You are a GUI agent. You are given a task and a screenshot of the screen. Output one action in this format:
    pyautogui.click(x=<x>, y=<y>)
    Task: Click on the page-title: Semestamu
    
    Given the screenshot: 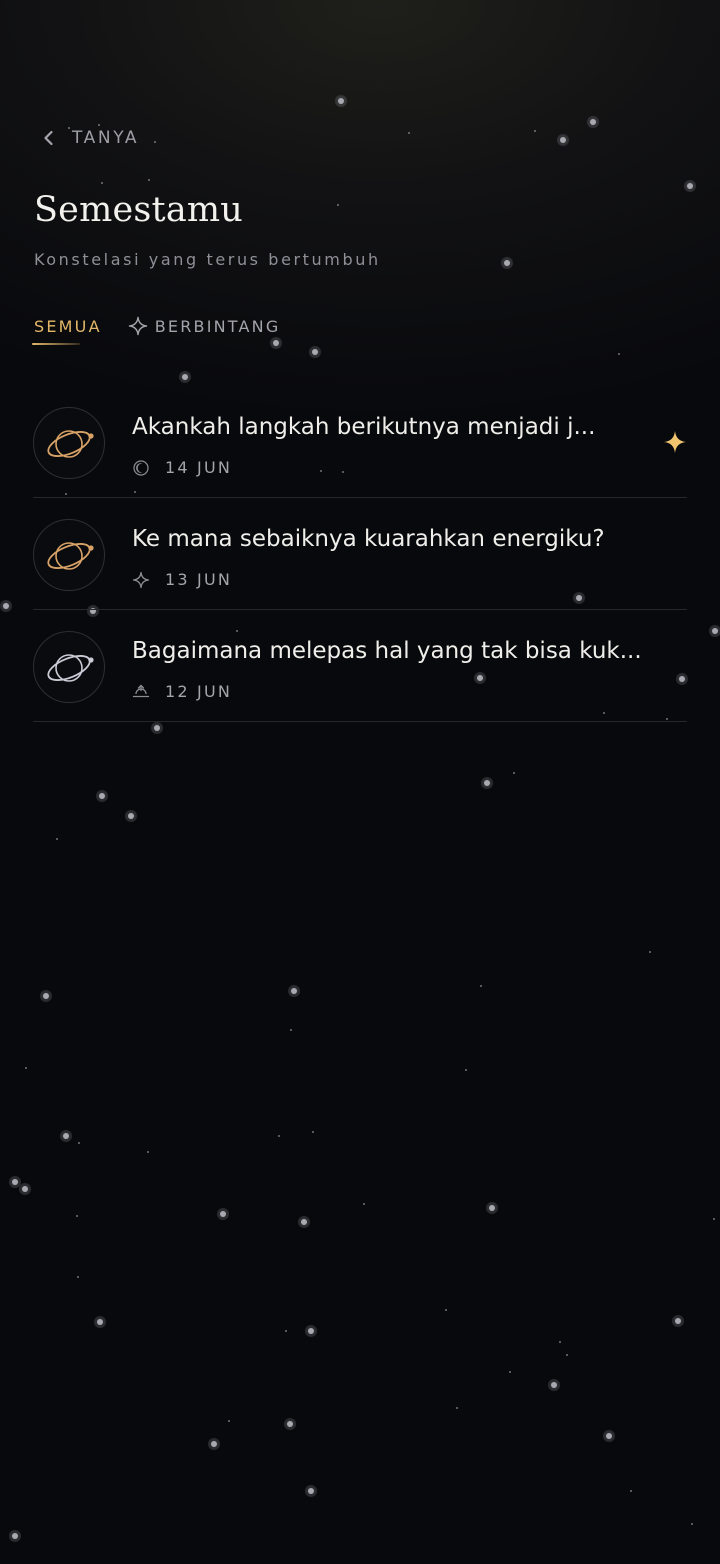 What is the action you would take?
    pyautogui.click(x=139, y=210)
    